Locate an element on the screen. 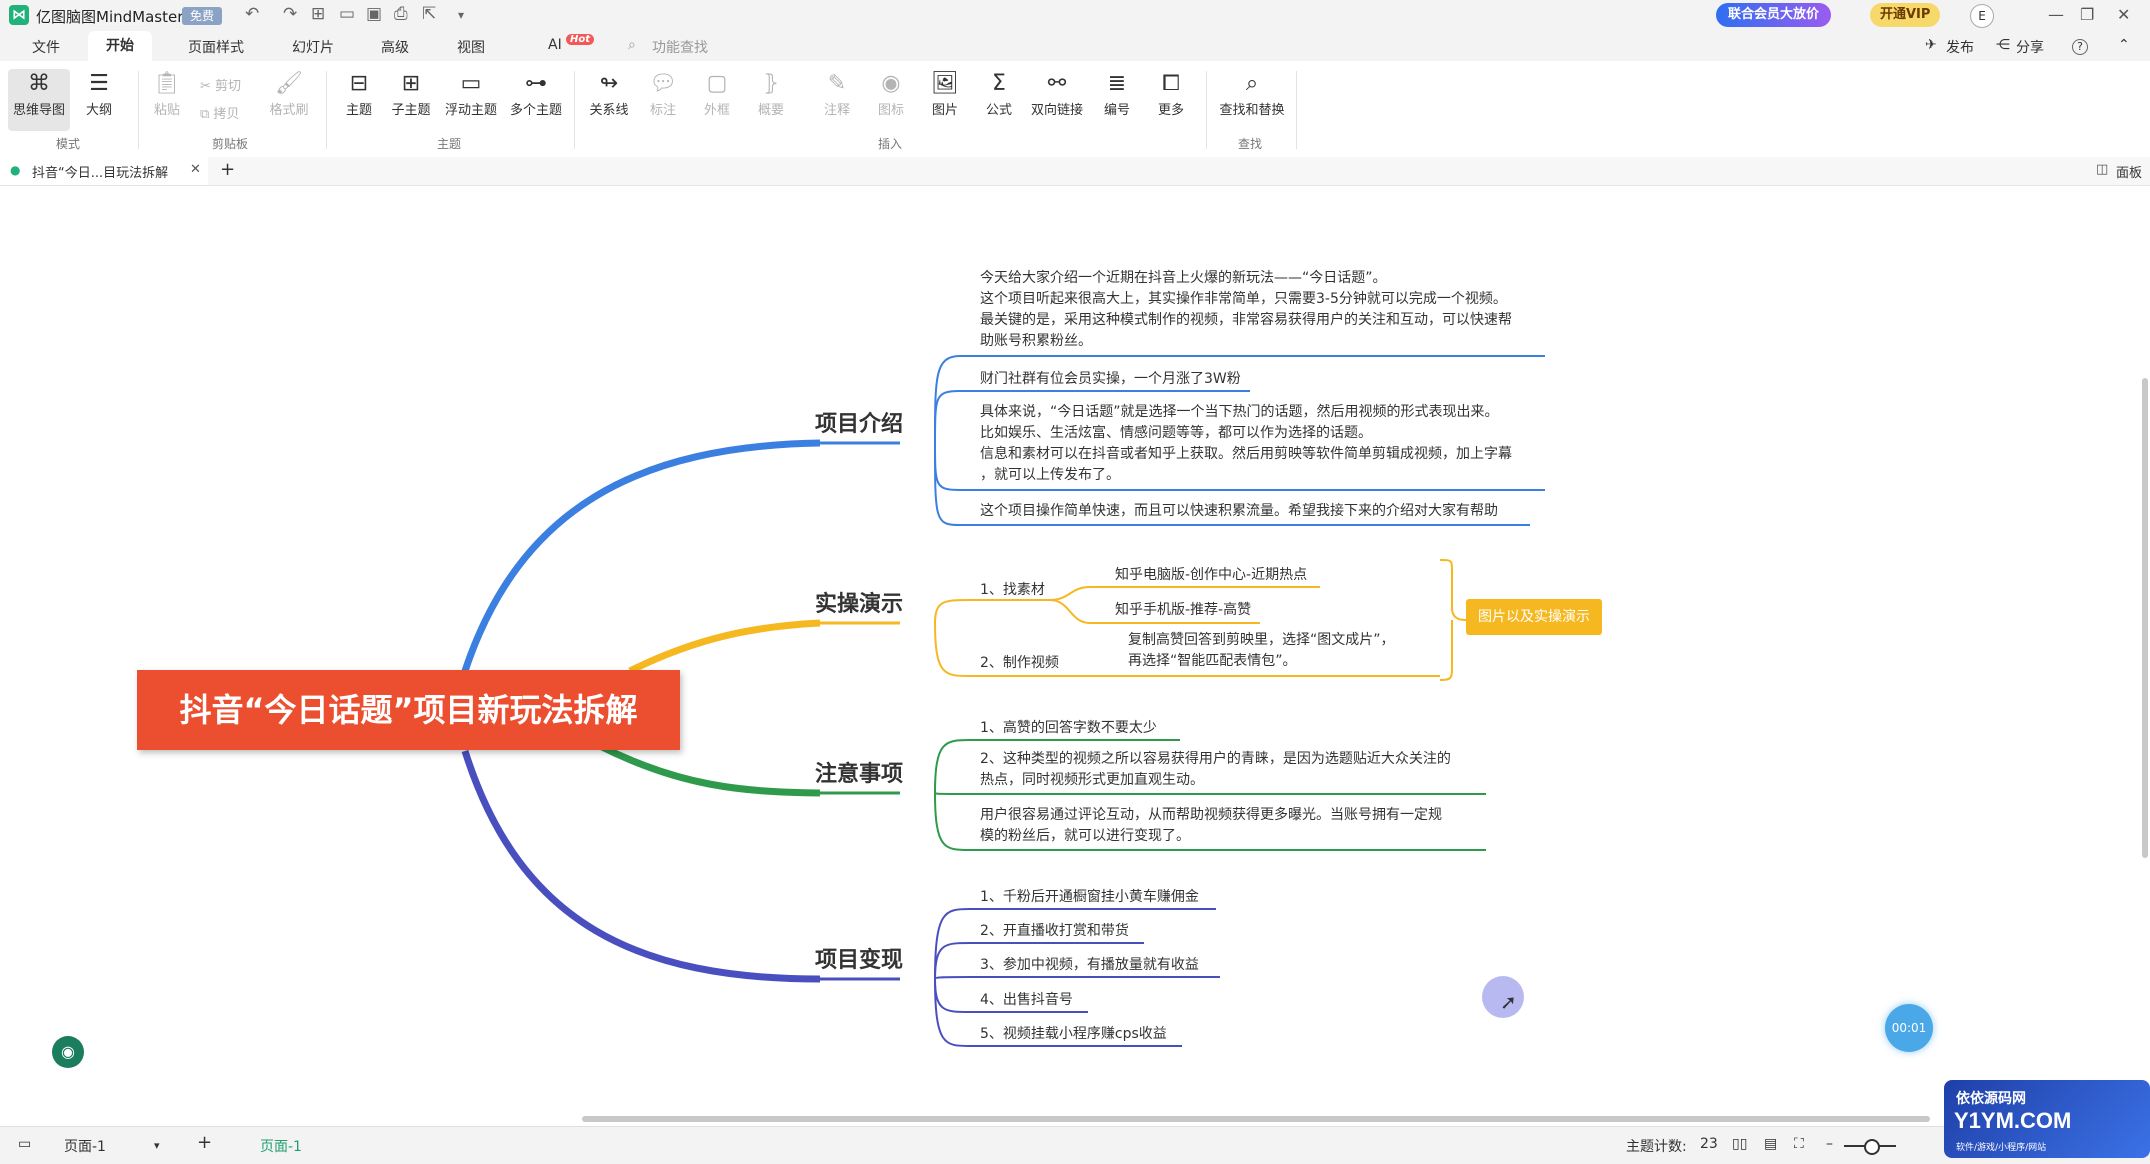 Image resolution: width=2150 pixels, height=1164 pixels. close-tab-icon: ✕ is located at coordinates (195, 169).